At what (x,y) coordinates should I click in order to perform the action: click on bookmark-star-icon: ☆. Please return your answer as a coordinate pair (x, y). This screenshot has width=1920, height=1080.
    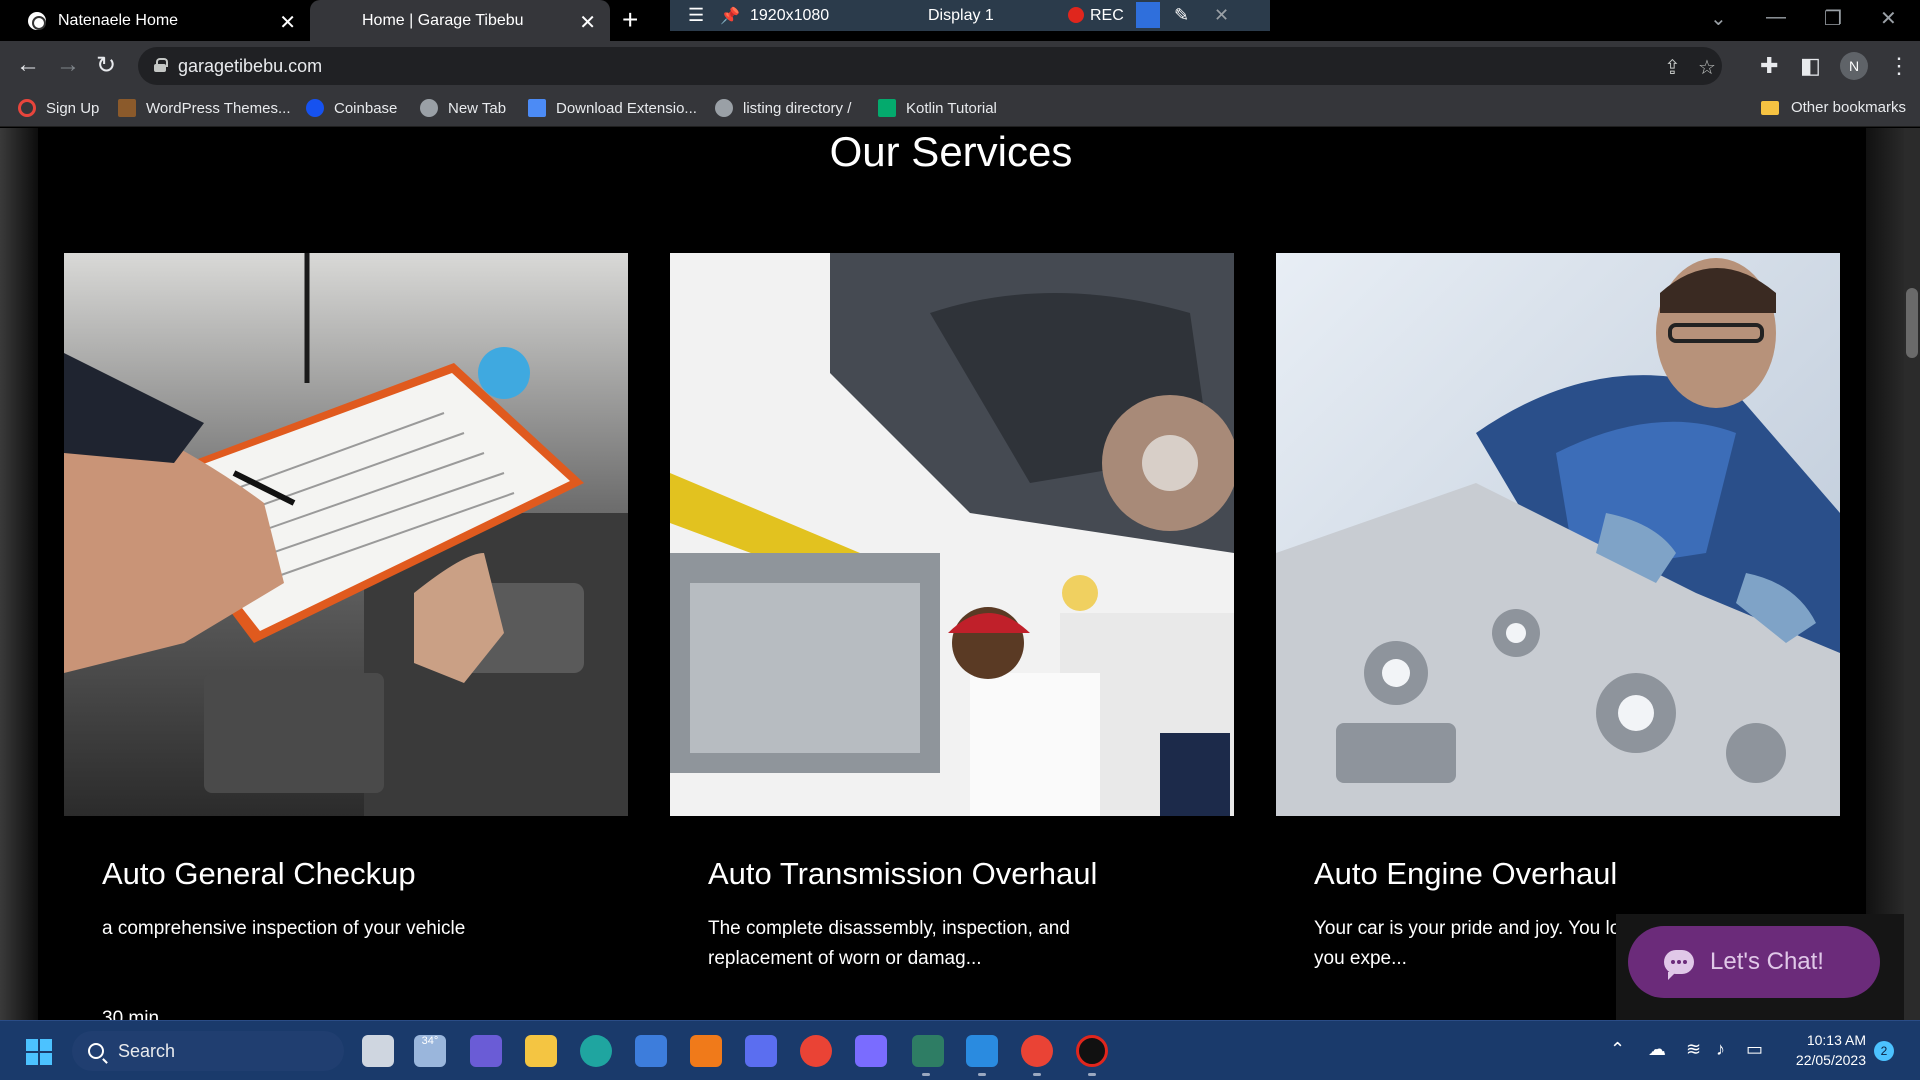
    Looking at the image, I should click on (1707, 67).